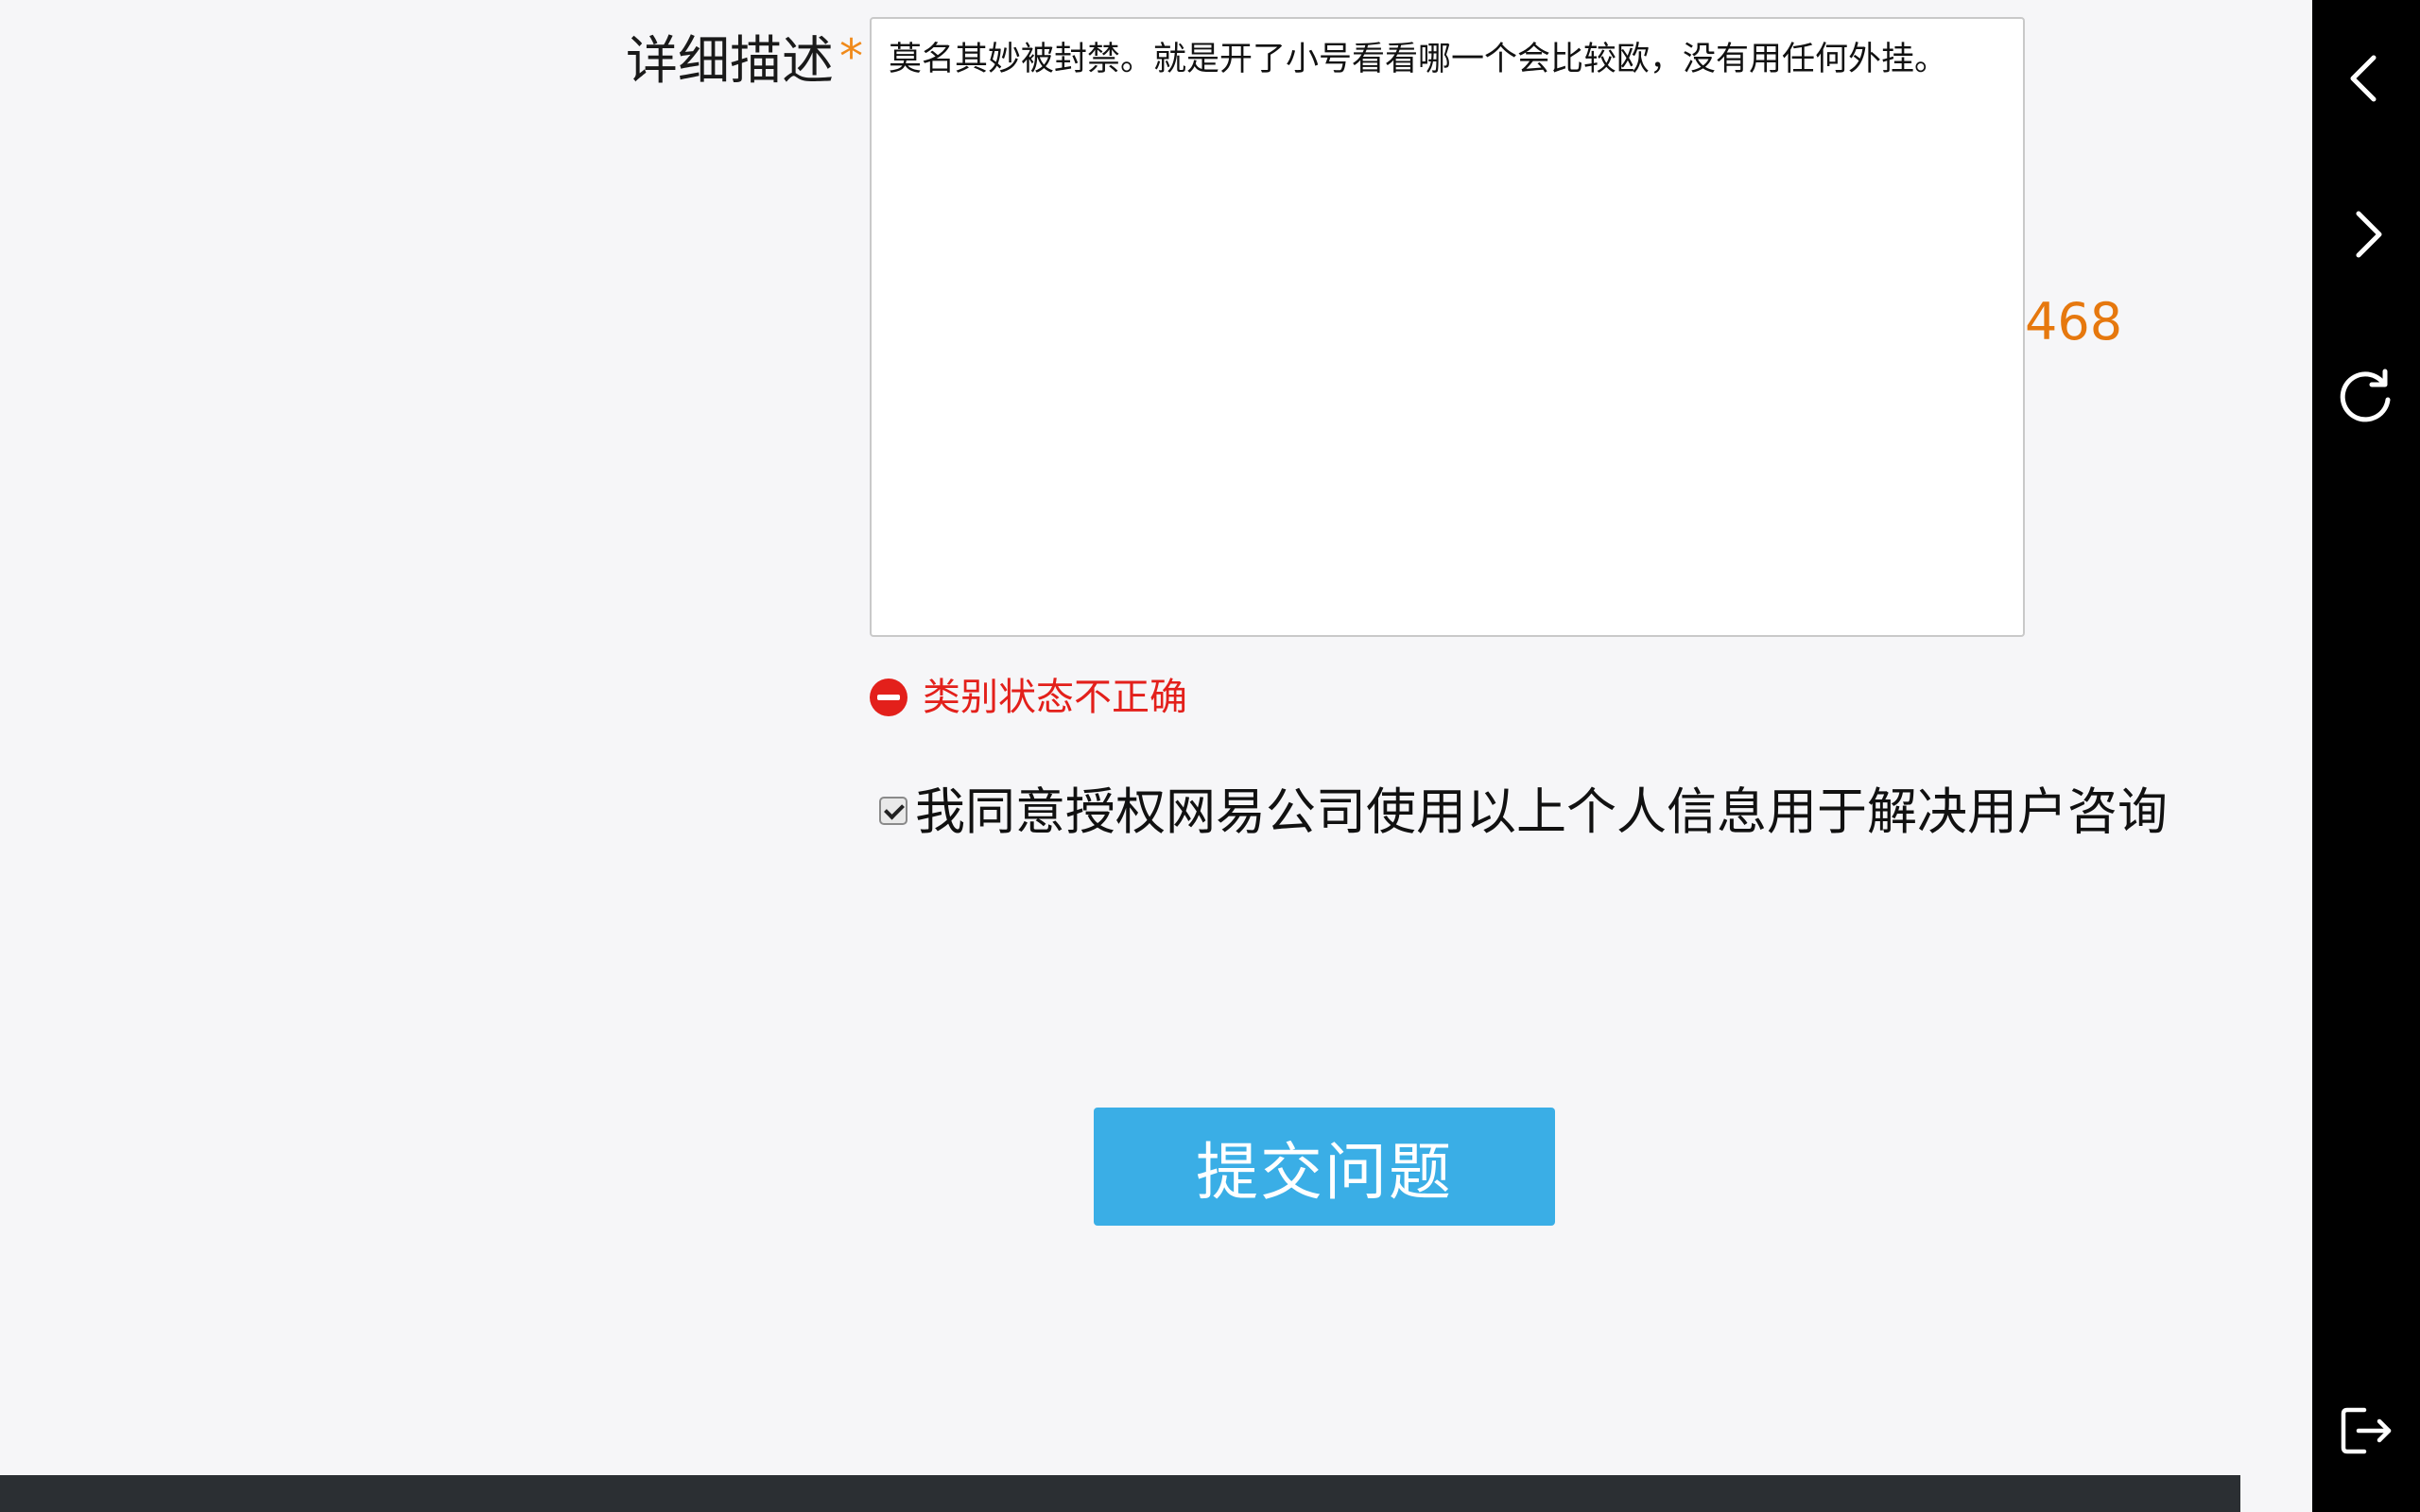 Image resolution: width=2420 pixels, height=1512 pixels. I want to click on exit-icon, so click(2366, 1430).